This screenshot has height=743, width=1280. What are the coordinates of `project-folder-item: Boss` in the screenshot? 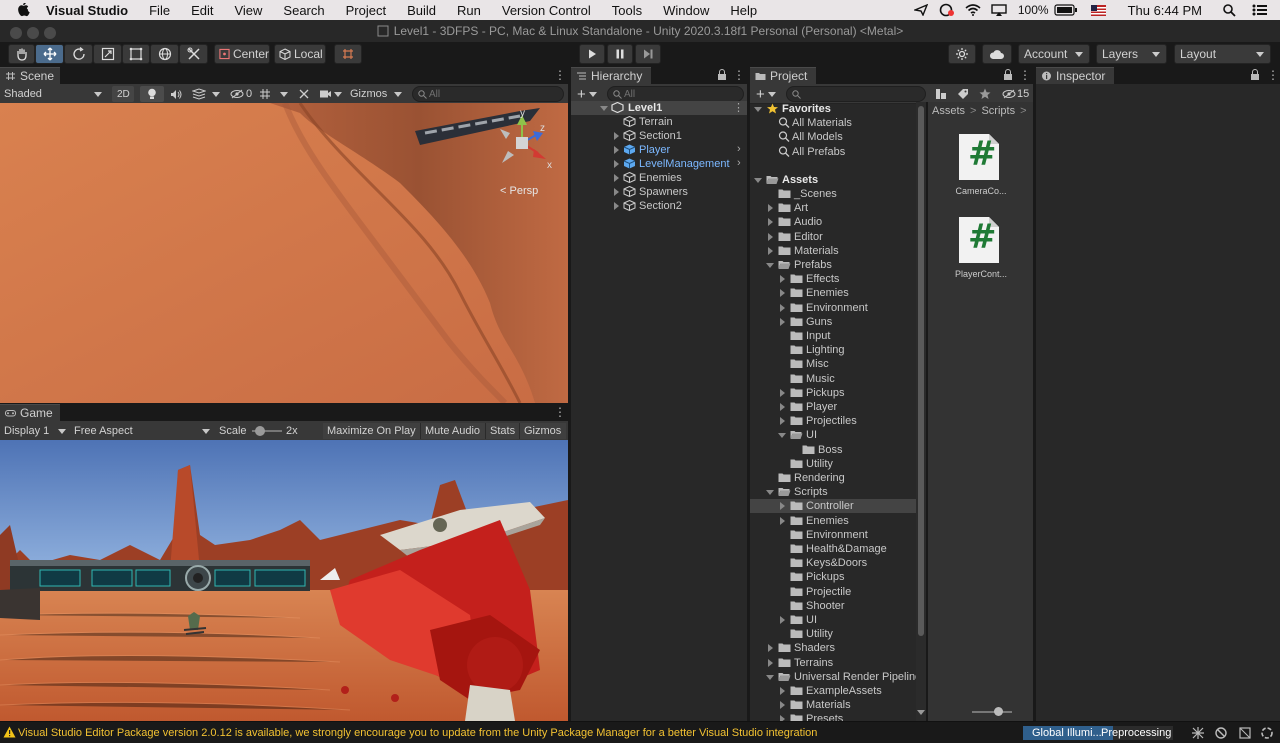 It's located at (833, 450).